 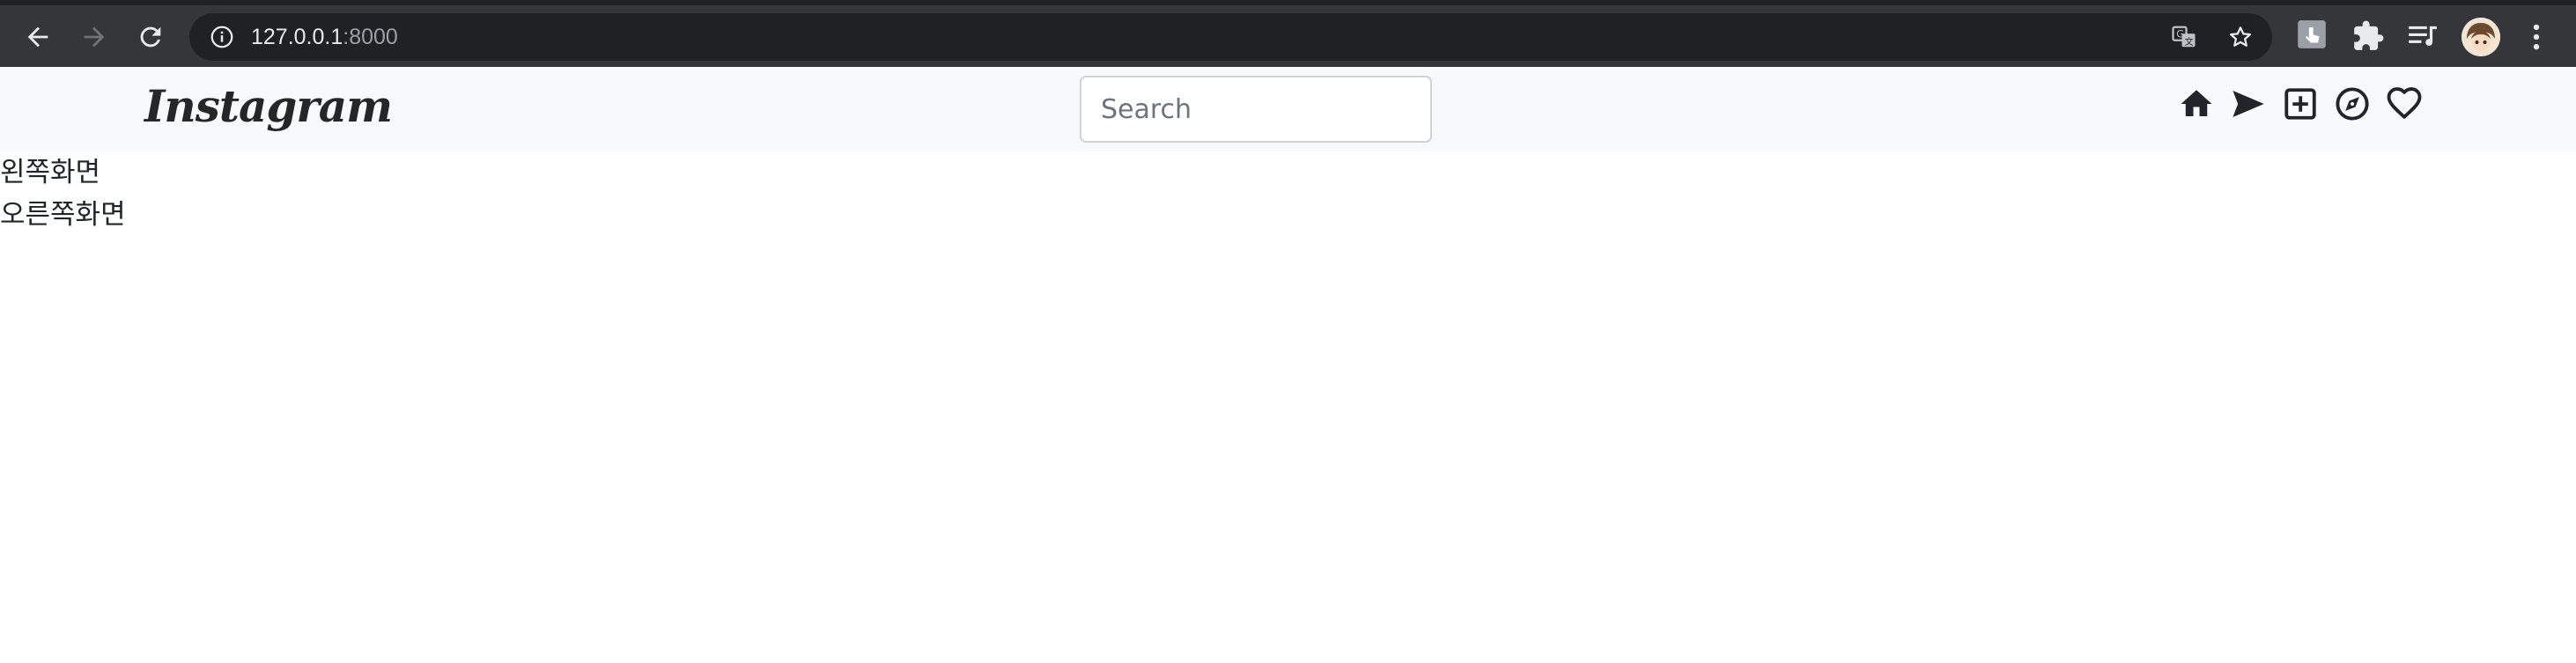 I want to click on brand-logo: Instagram, so click(x=268, y=106).